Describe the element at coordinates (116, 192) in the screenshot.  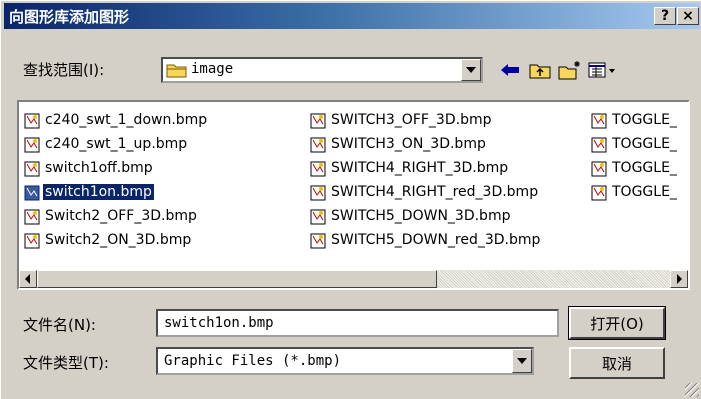
I see `file-item-selected: switch1on.bmp` at that location.